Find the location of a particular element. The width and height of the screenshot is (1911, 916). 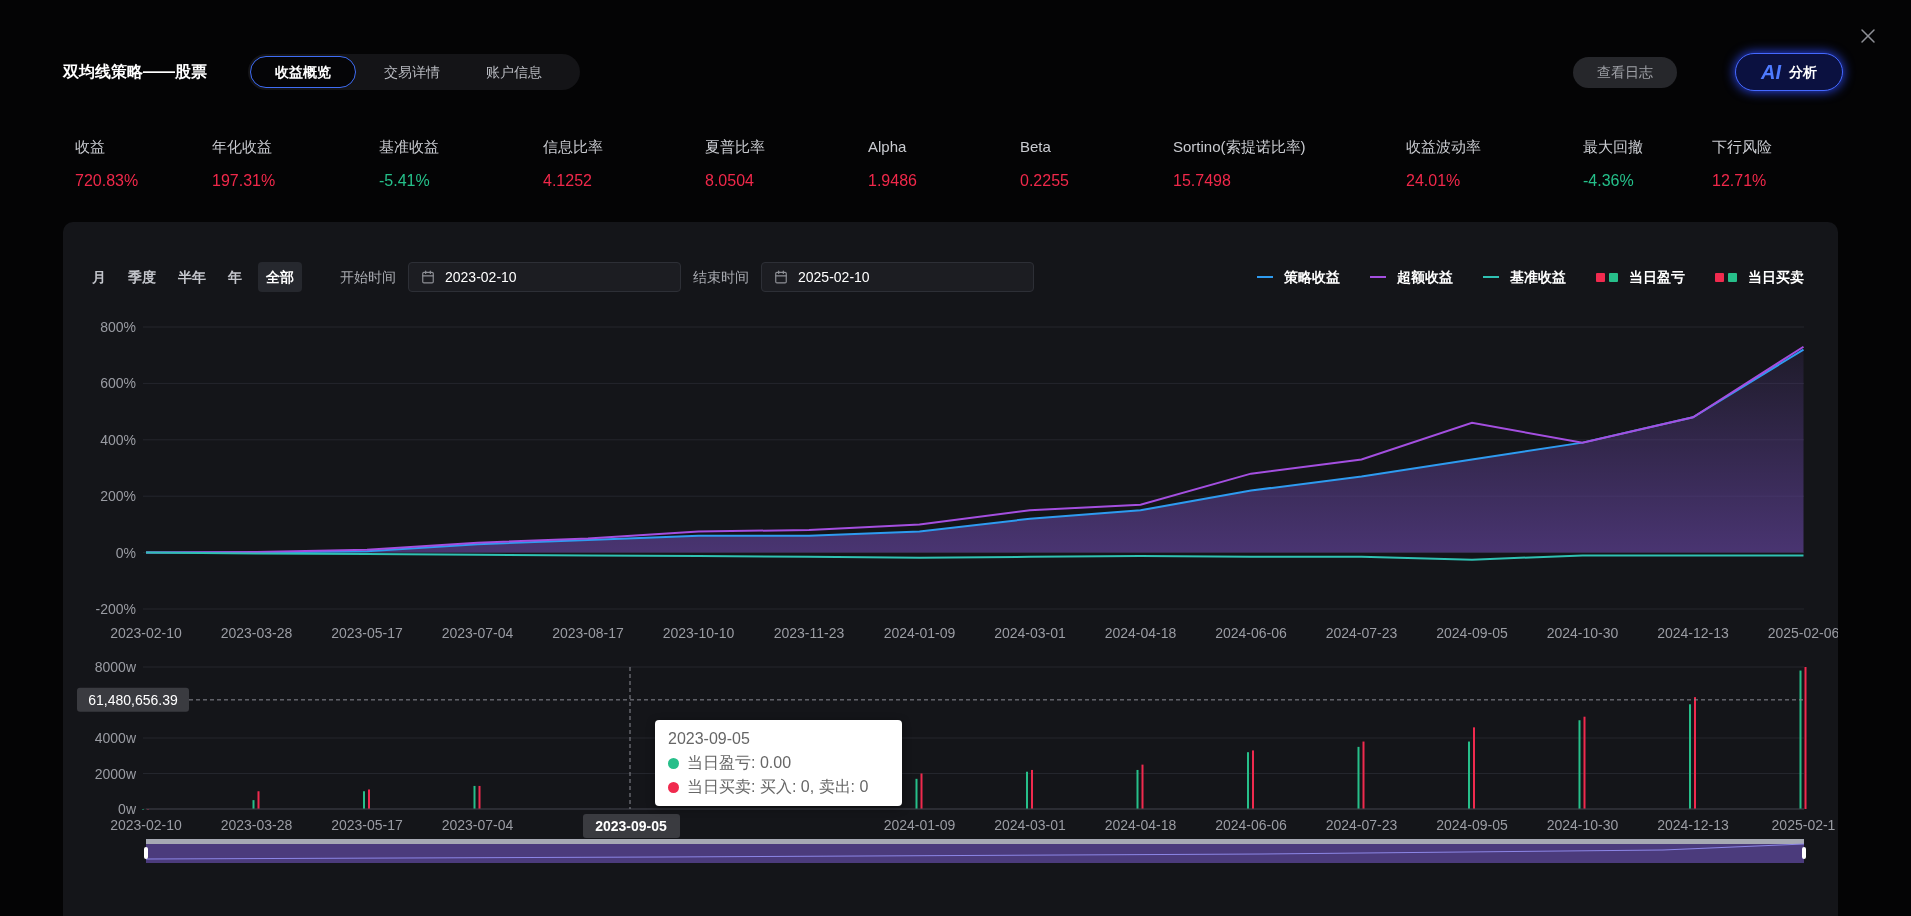

period-tab: 全部 is located at coordinates (280, 277).